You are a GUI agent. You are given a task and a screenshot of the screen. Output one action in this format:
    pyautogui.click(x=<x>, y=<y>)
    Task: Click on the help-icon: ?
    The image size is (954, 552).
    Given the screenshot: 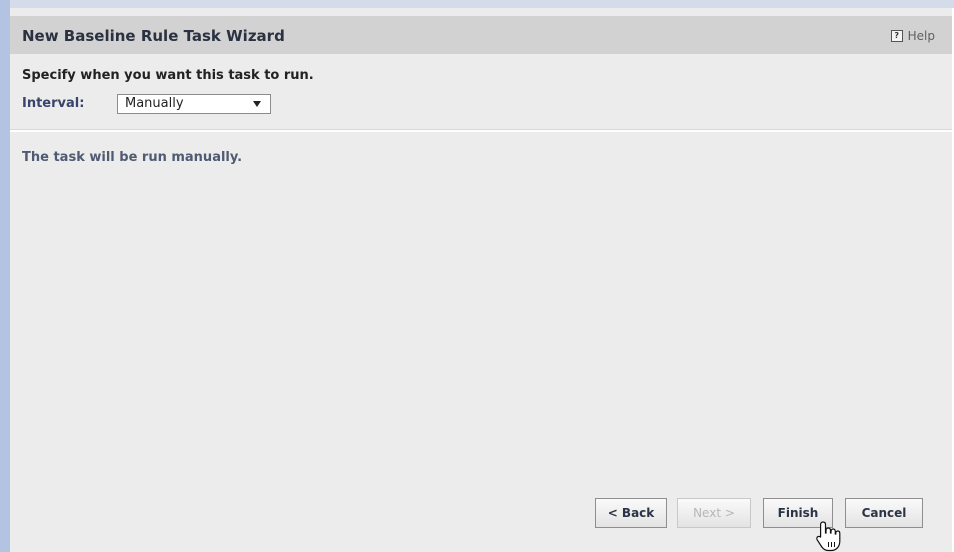 What is the action you would take?
    pyautogui.click(x=896, y=36)
    